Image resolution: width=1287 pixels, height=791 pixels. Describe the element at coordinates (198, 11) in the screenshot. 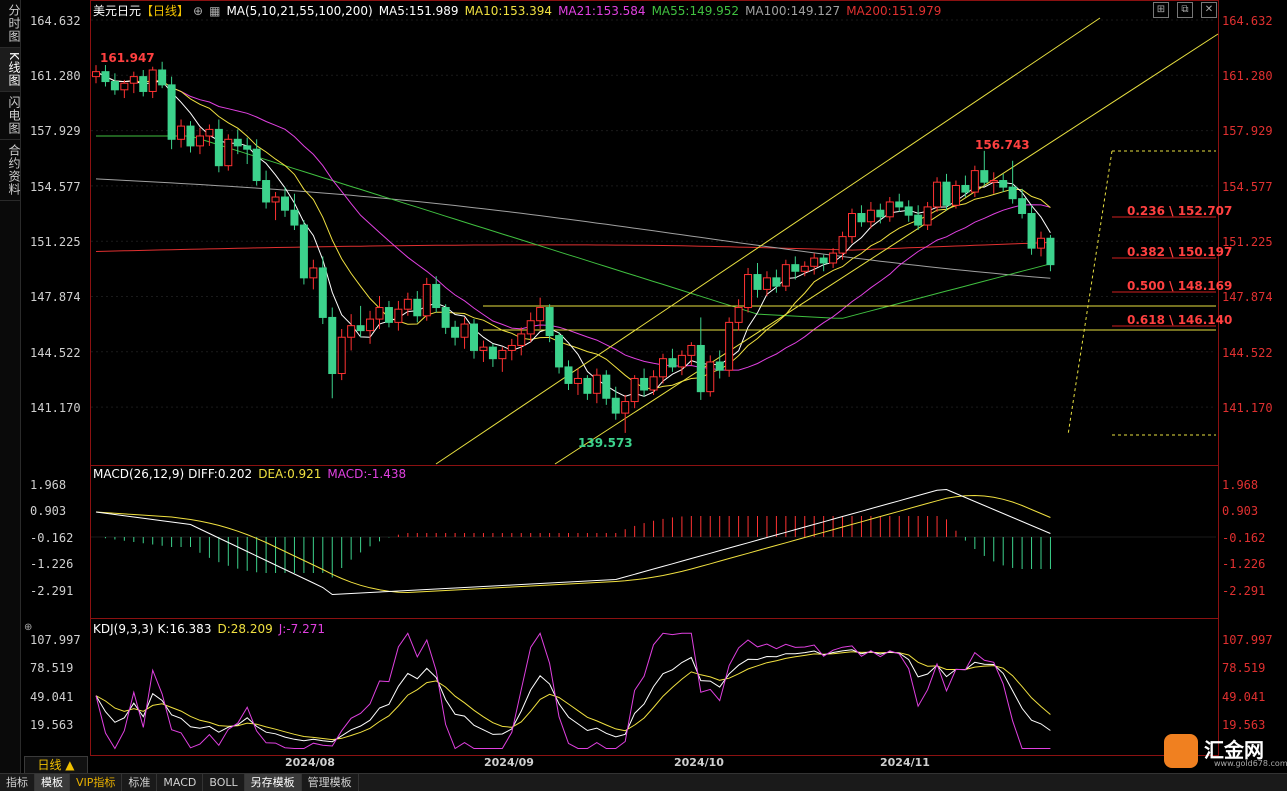

I see `settings-icon: ⊕` at that location.